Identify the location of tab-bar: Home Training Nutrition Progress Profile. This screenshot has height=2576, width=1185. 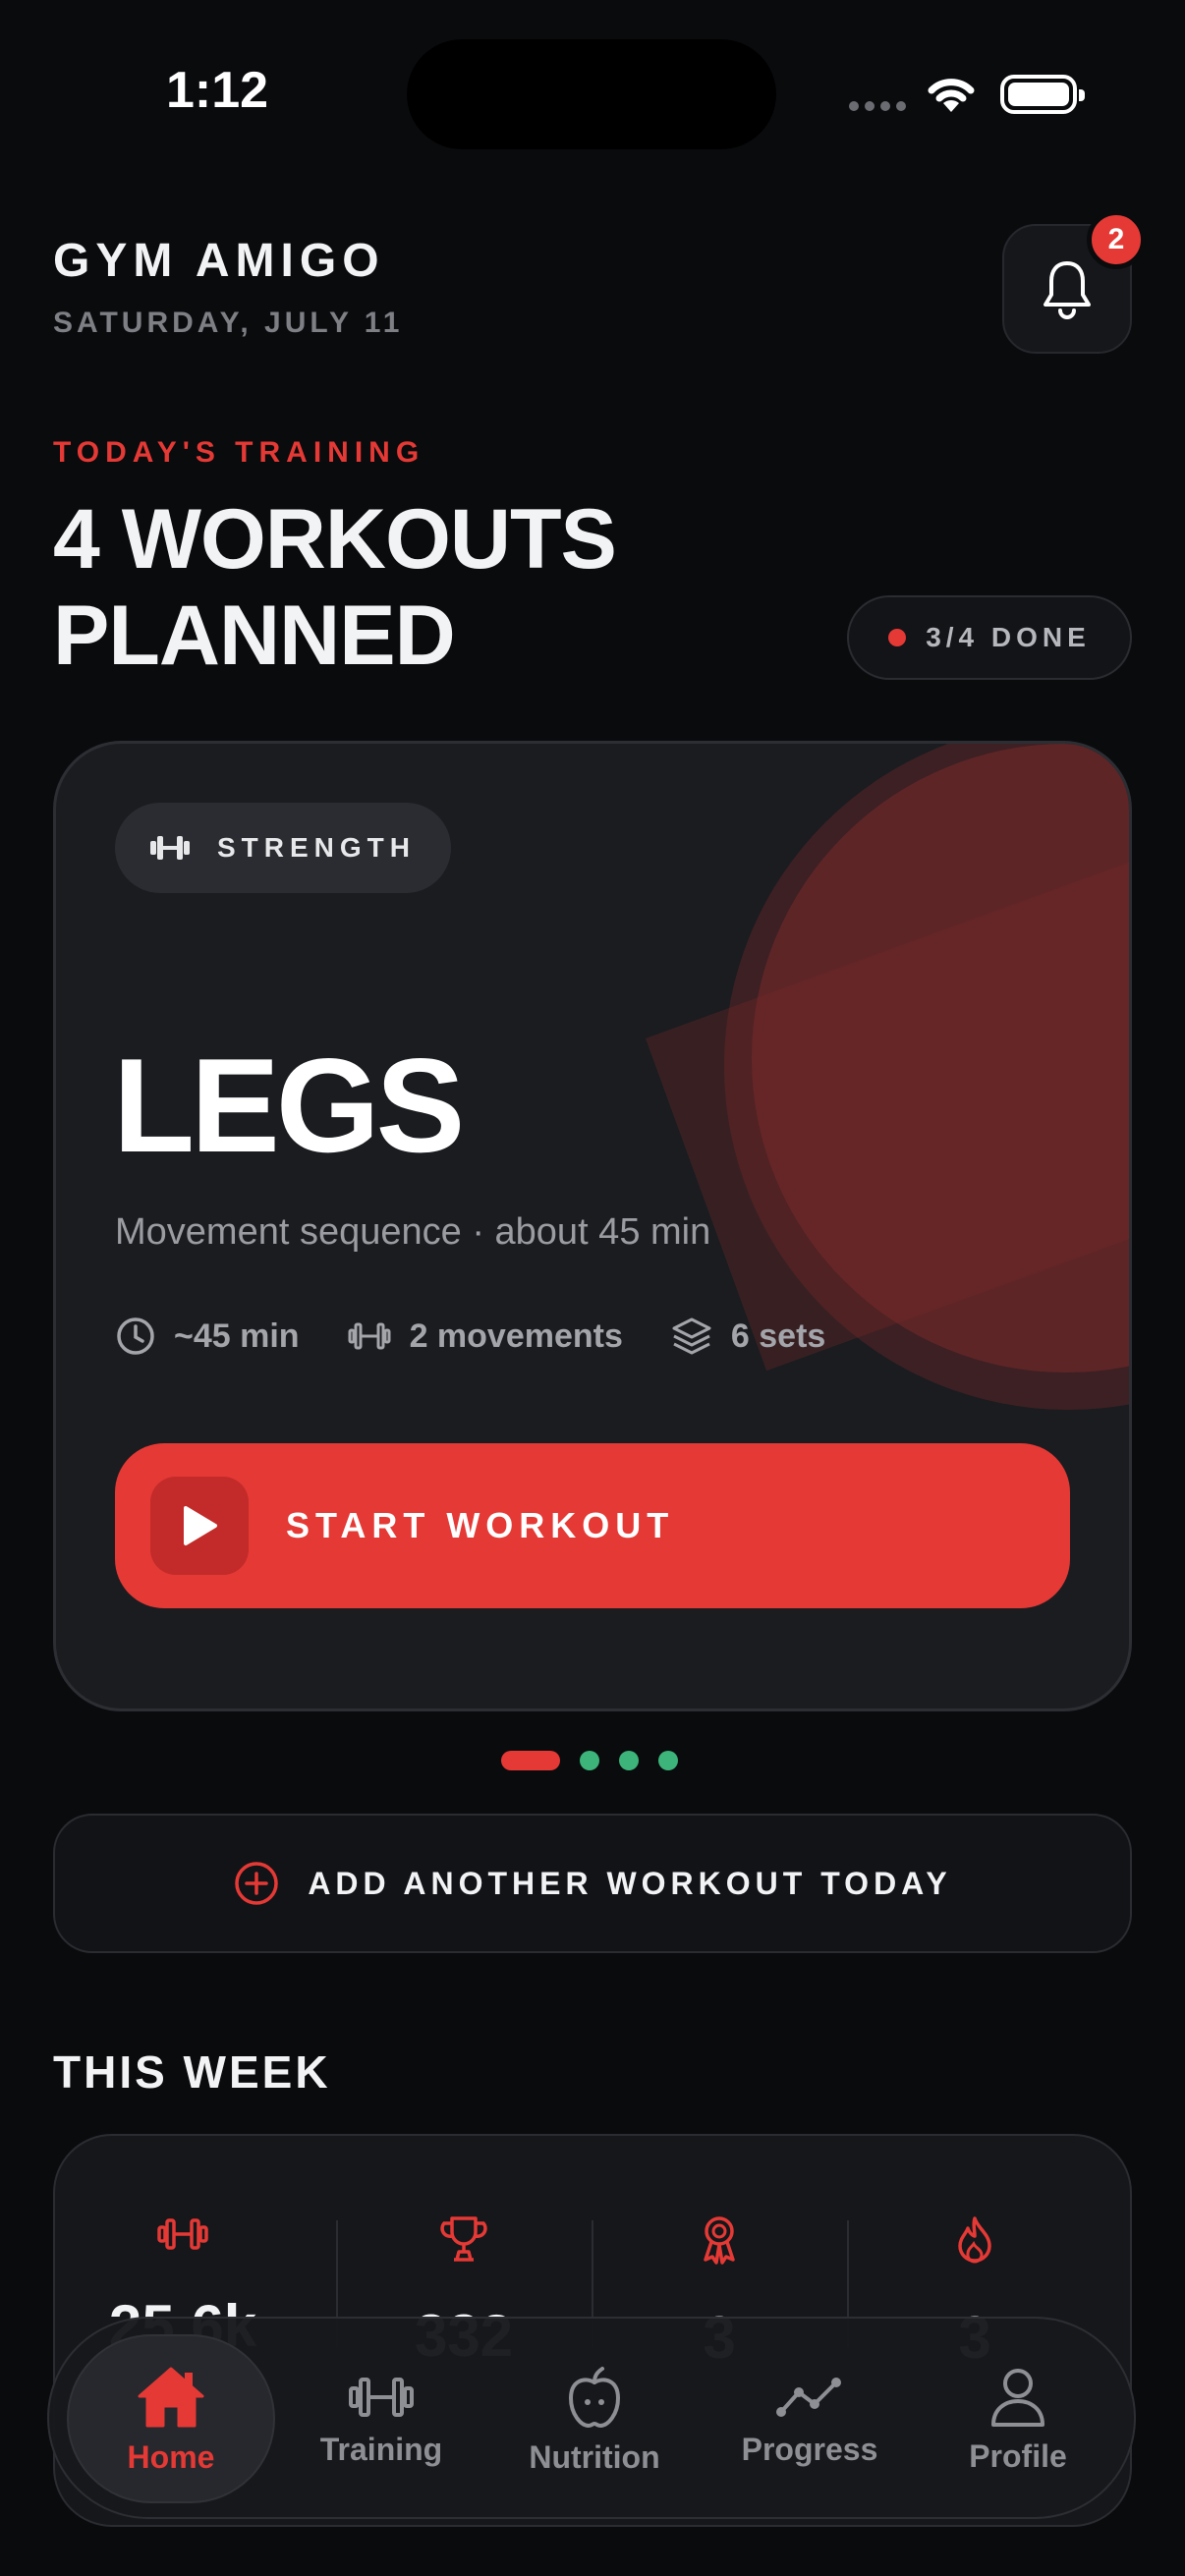
(592, 2418).